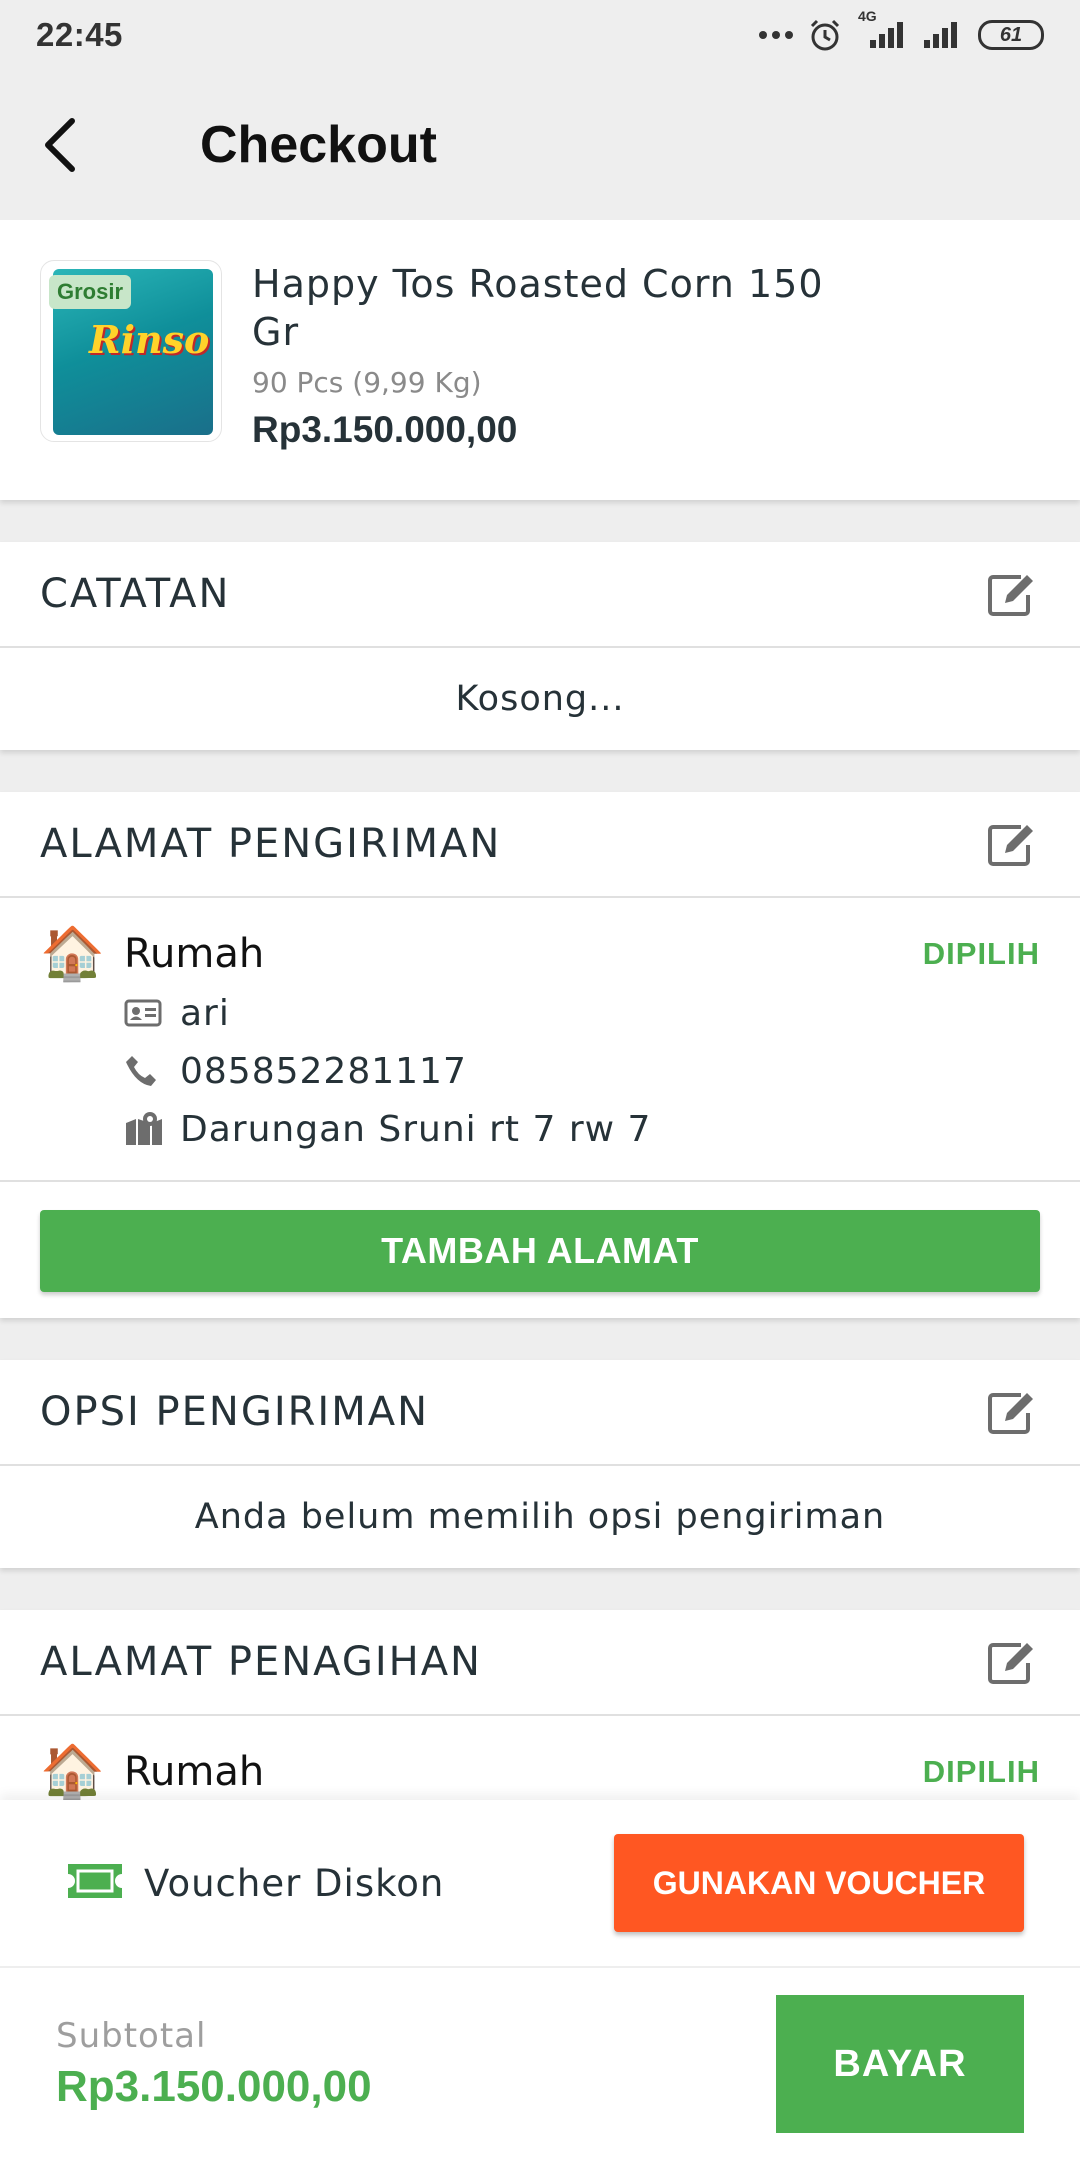 The height and width of the screenshot is (2160, 1080). What do you see at coordinates (900, 2064) in the screenshot?
I see `pay-button: BAYAR` at bounding box center [900, 2064].